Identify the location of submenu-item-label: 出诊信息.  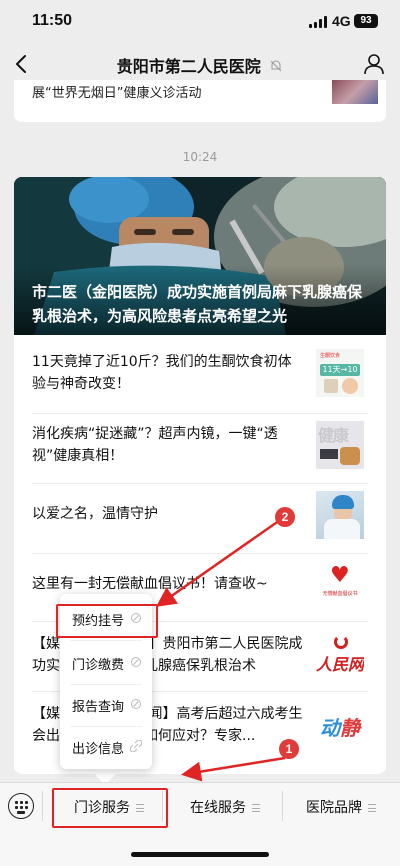
(98, 749).